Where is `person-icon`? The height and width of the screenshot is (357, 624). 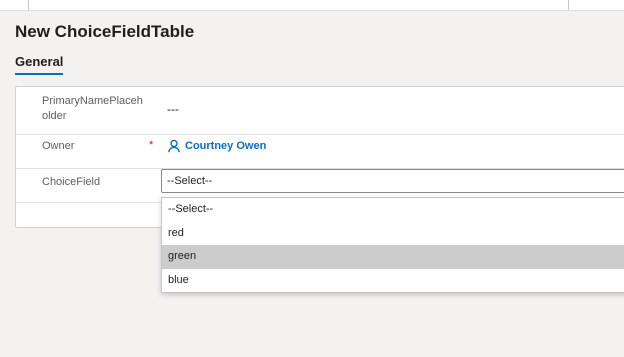 person-icon is located at coordinates (174, 146).